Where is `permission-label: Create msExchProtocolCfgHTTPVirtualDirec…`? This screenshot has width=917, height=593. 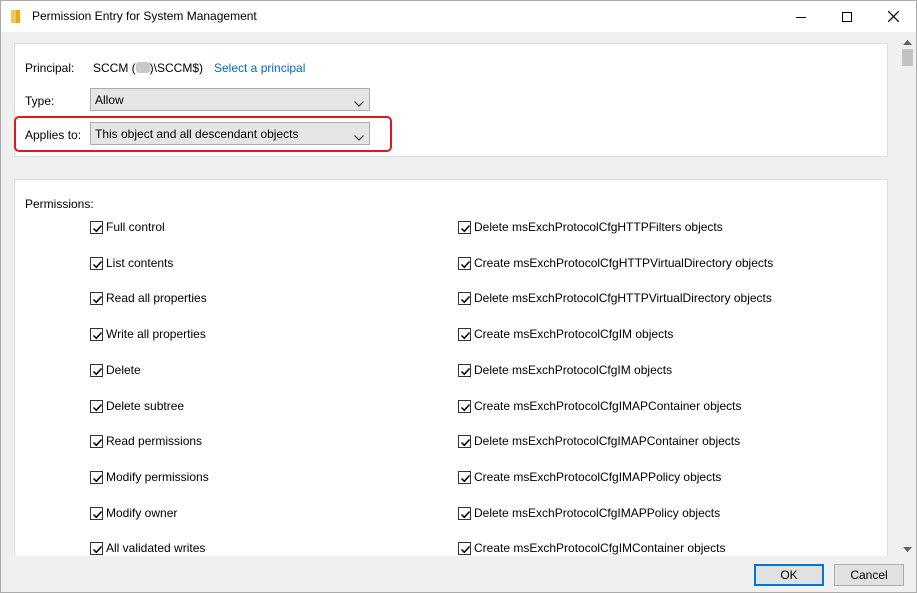
permission-label: Create msExchProtocolCfgHTTPVirtualDirec… is located at coordinates (624, 263).